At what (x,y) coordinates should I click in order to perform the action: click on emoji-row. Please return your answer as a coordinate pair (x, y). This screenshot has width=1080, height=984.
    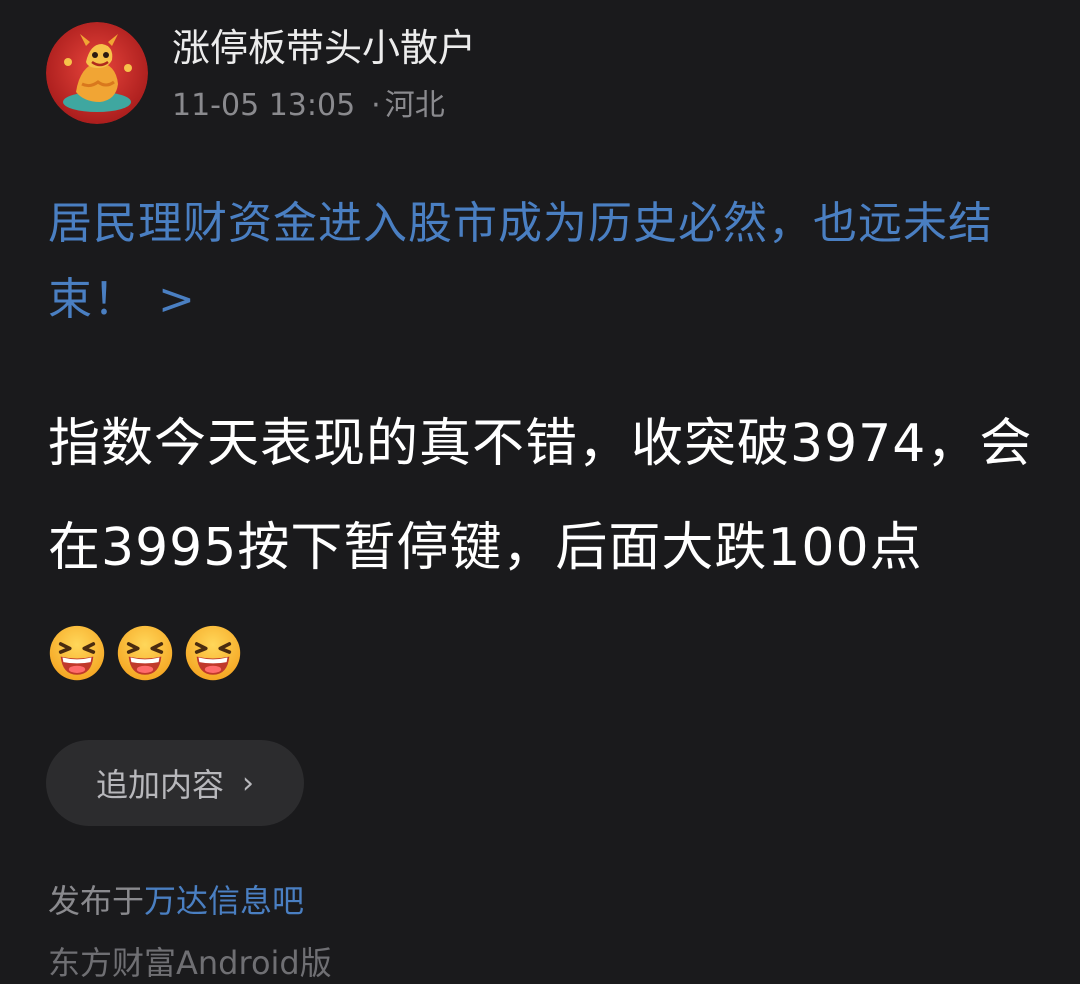
    Looking at the image, I should click on (150, 655).